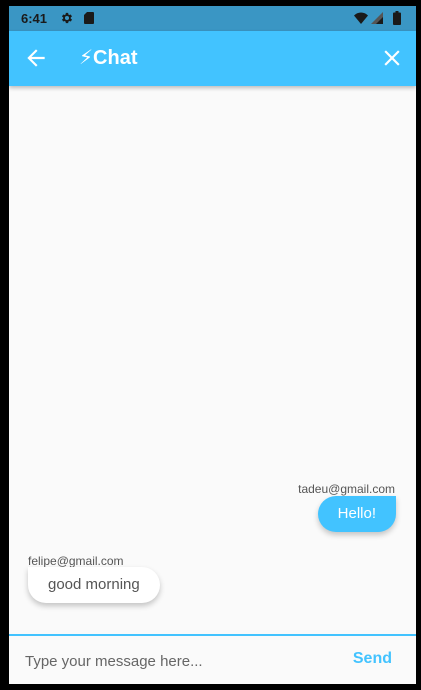 Image resolution: width=421 pixels, height=690 pixels. Describe the element at coordinates (392, 58) in the screenshot. I see `close-icon` at that location.